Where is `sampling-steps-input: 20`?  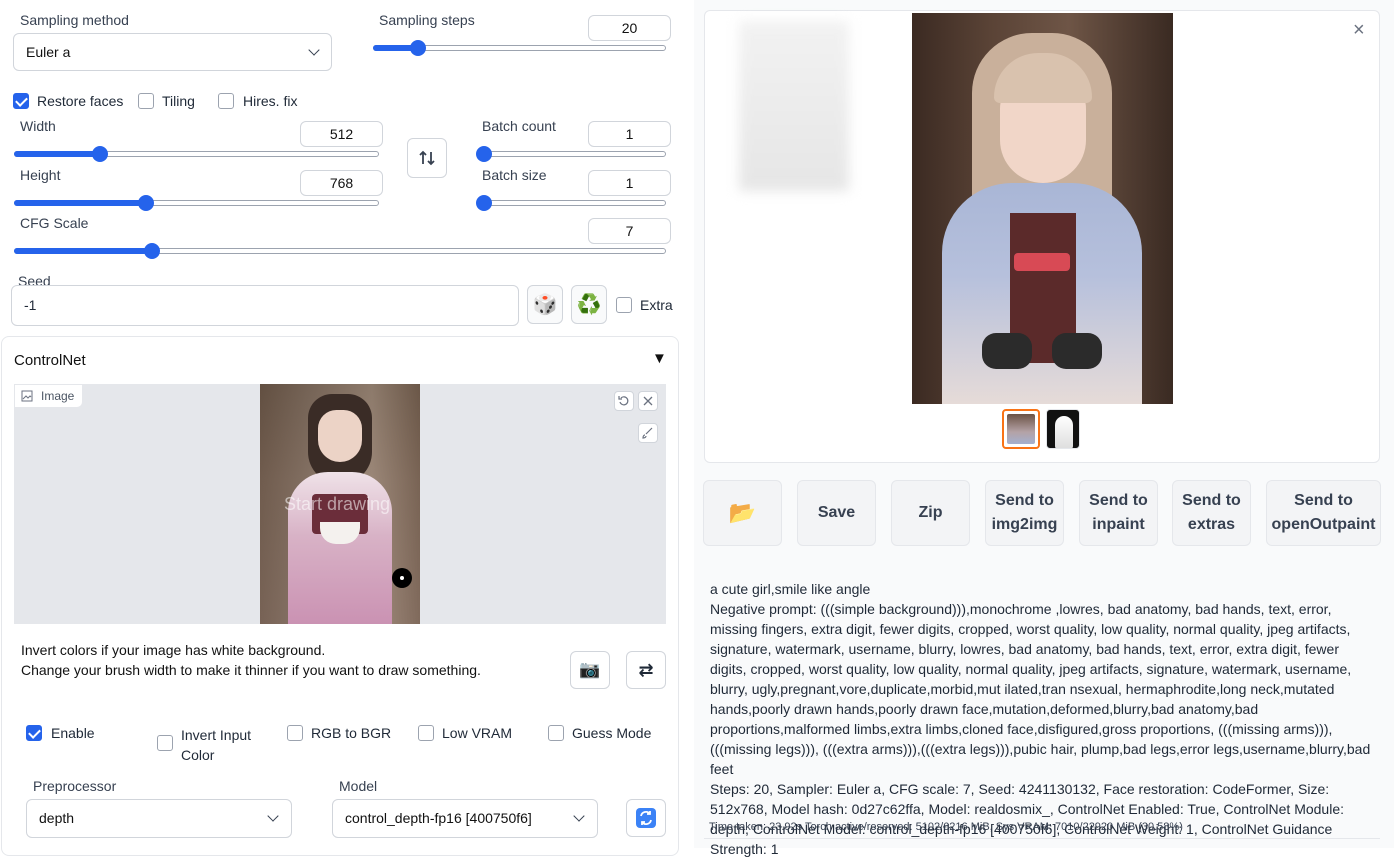 sampling-steps-input: 20 is located at coordinates (629, 28).